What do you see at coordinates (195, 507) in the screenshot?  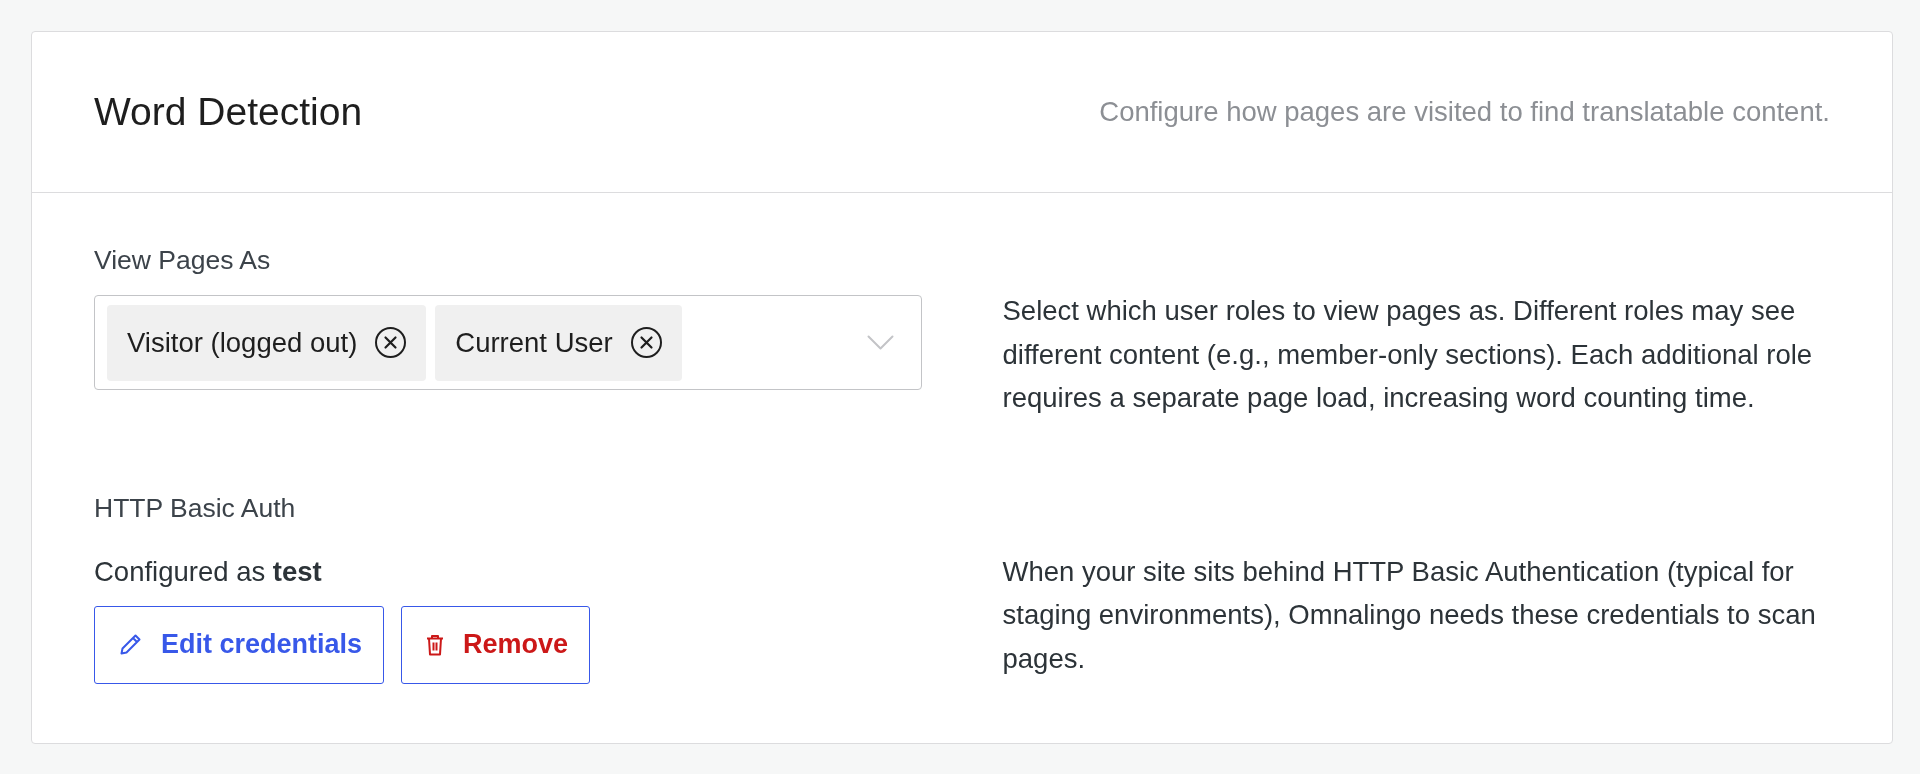 I see `field-label: HTTP Basic Auth` at bounding box center [195, 507].